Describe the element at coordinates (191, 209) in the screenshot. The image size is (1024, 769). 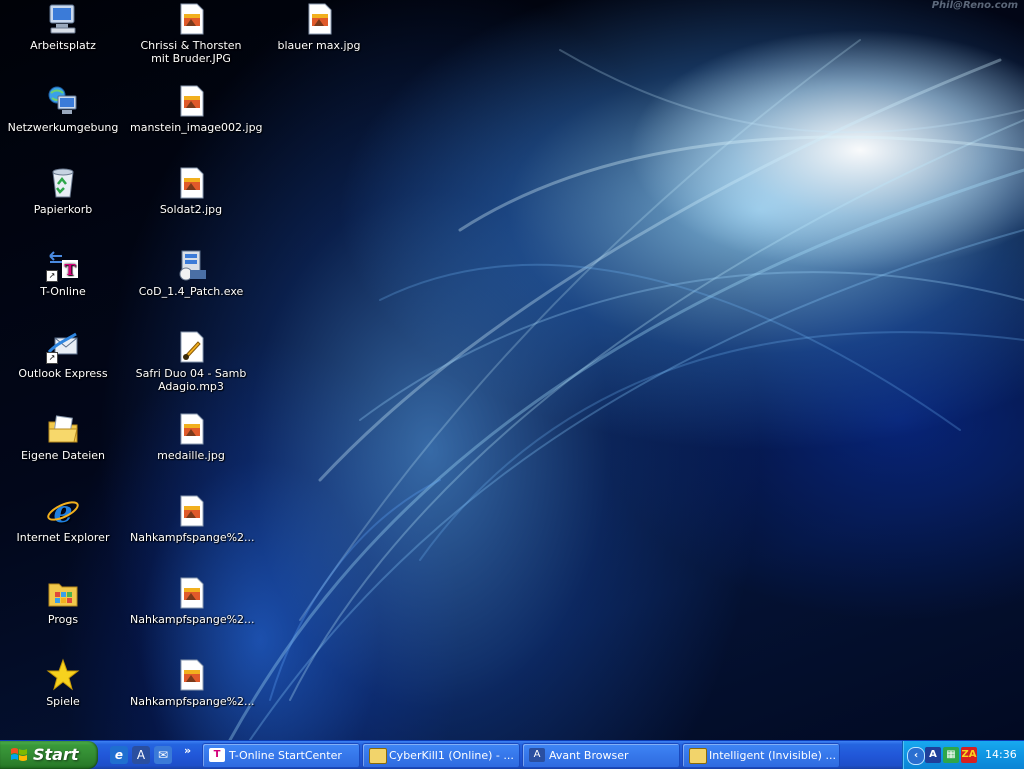
I see `desktop-icon-label: Soldat2.jpg` at that location.